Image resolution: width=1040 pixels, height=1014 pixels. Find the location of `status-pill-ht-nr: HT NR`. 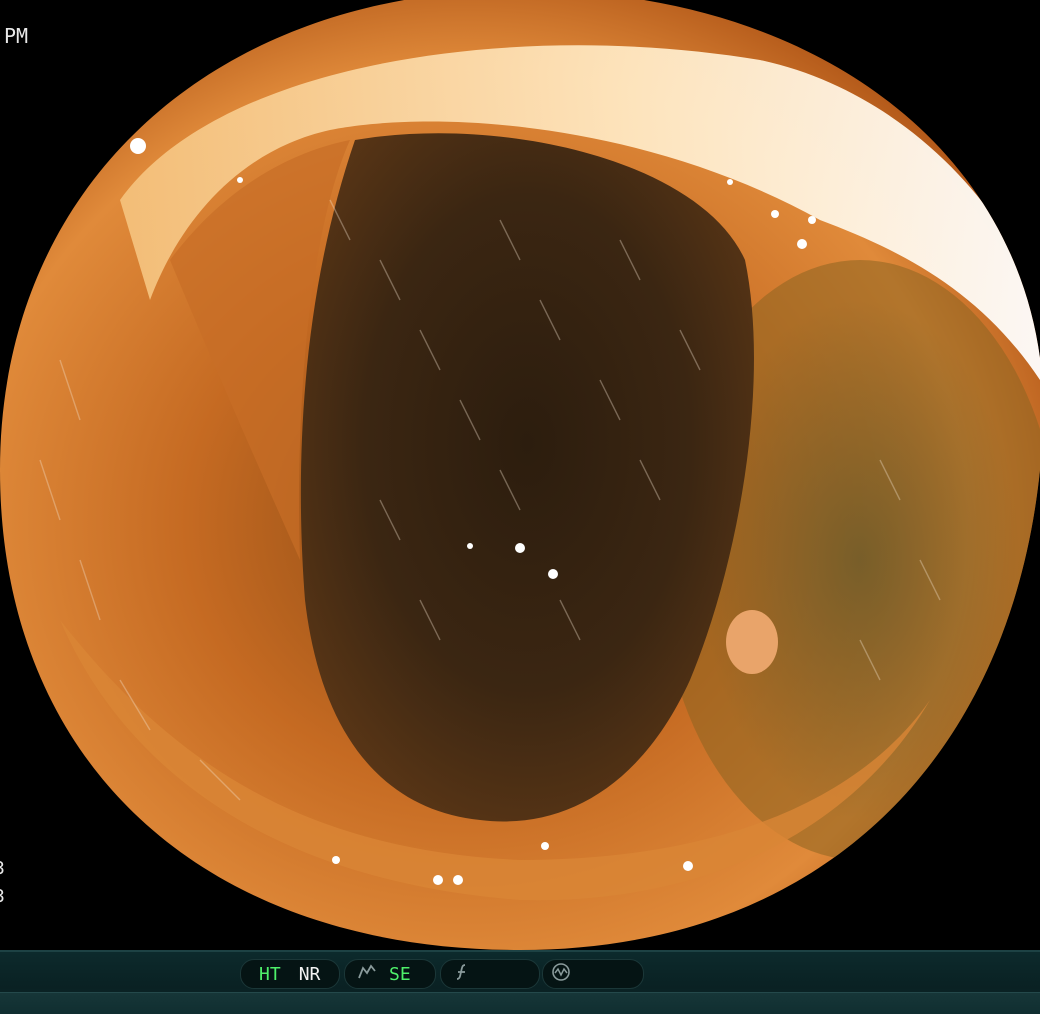

status-pill-ht-nr: HT NR is located at coordinates (290, 974).